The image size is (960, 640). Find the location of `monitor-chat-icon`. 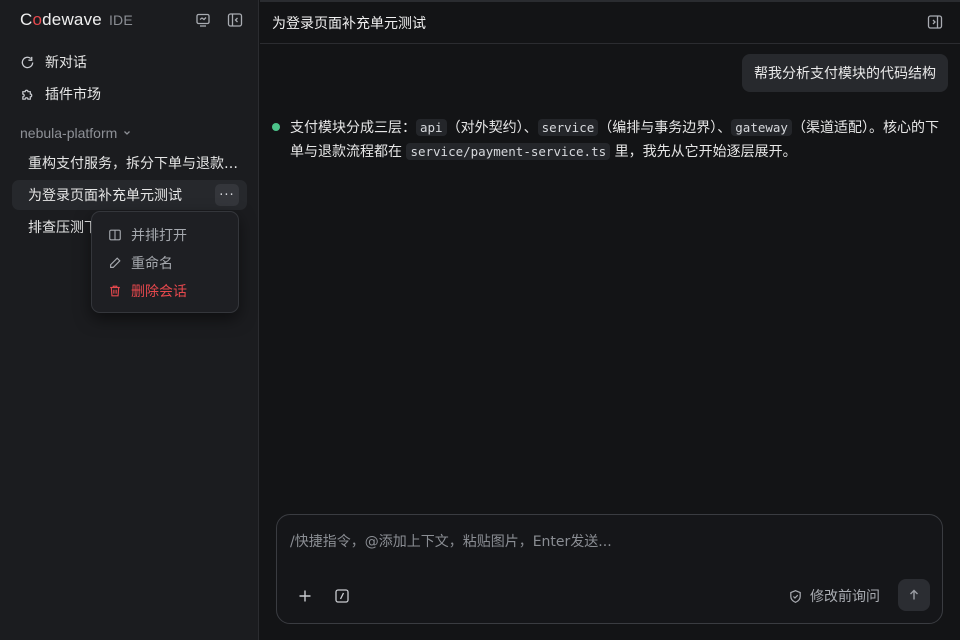

monitor-chat-icon is located at coordinates (203, 20).